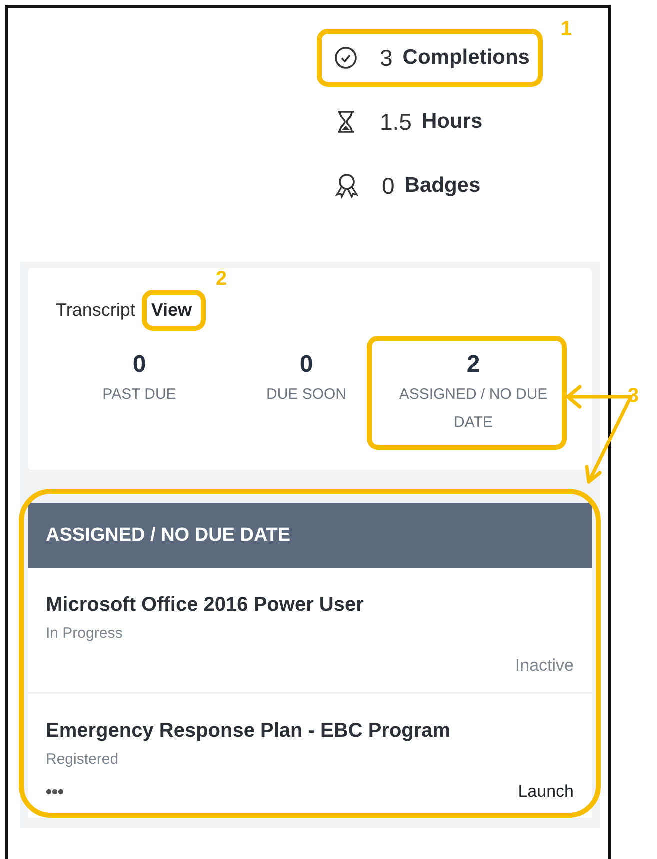  Describe the element at coordinates (386, 58) in the screenshot. I see `stat-value: 3` at that location.